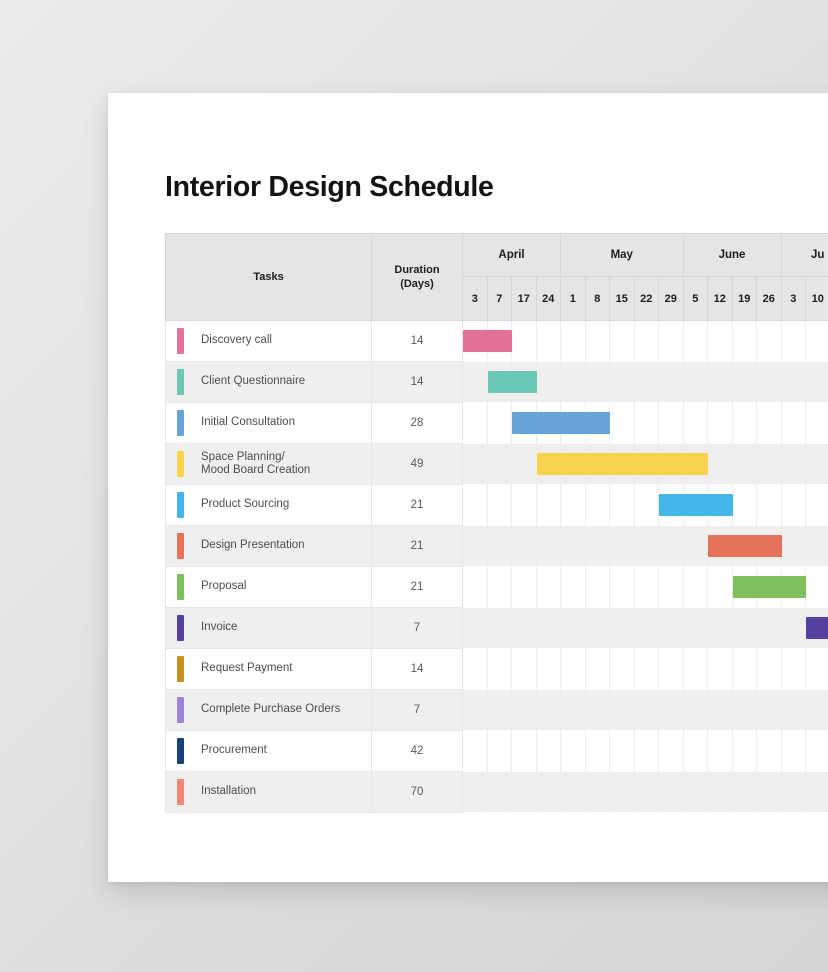  I want to click on task-name-cell: Request Payment, so click(268, 669).